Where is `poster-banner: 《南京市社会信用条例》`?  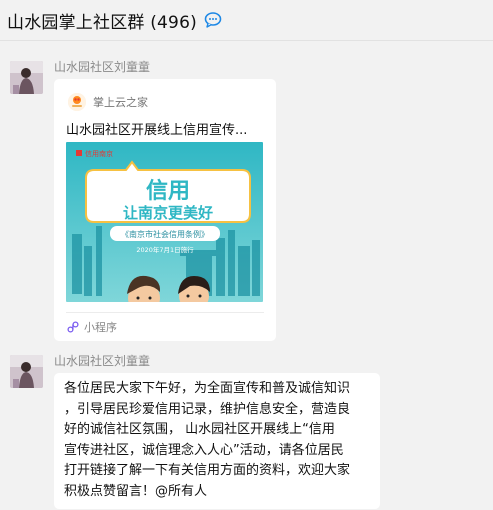
poster-banner: 《南京市社会信用条例》 is located at coordinates (165, 234).